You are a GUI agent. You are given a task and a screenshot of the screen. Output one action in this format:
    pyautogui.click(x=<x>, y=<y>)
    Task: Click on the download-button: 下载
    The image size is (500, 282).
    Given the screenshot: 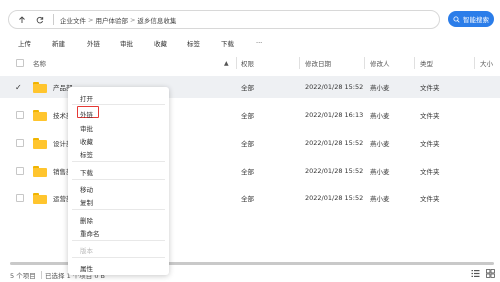 What is the action you would take?
    pyautogui.click(x=227, y=43)
    